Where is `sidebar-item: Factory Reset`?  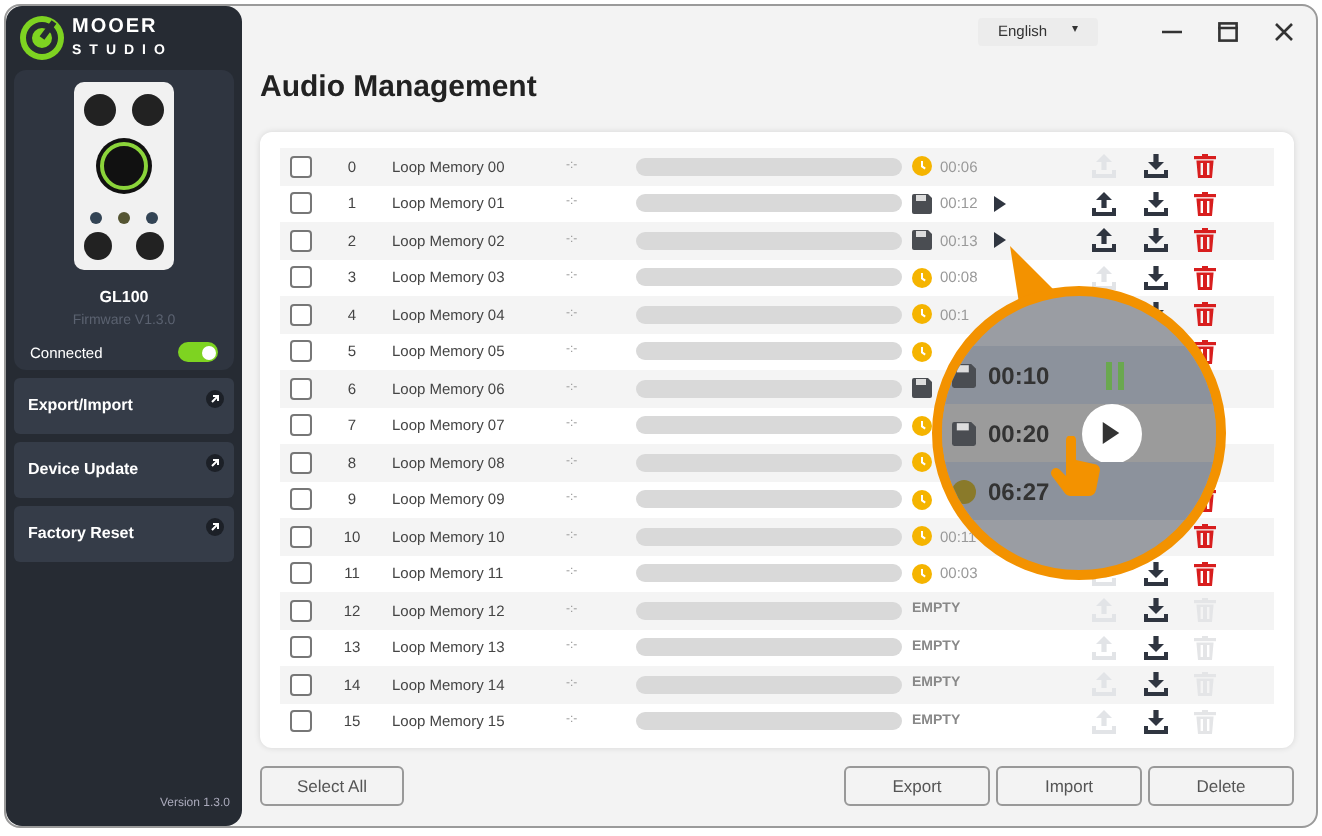 sidebar-item: Factory Reset is located at coordinates (124, 533).